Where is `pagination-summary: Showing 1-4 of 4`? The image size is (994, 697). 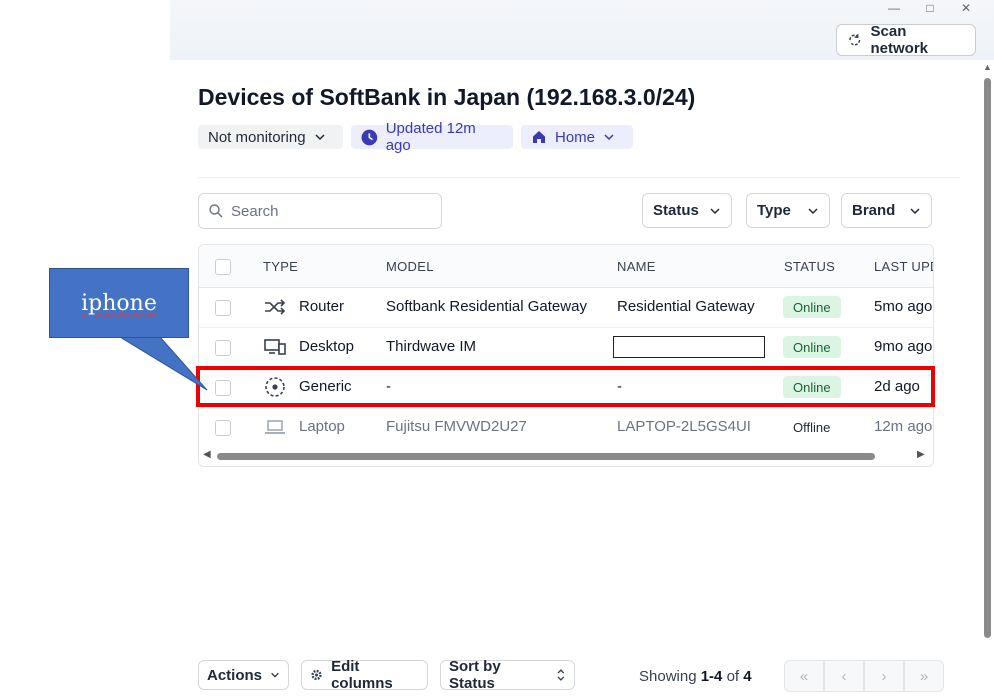
pagination-summary: Showing 1-4 of 4 is located at coordinates (695, 676).